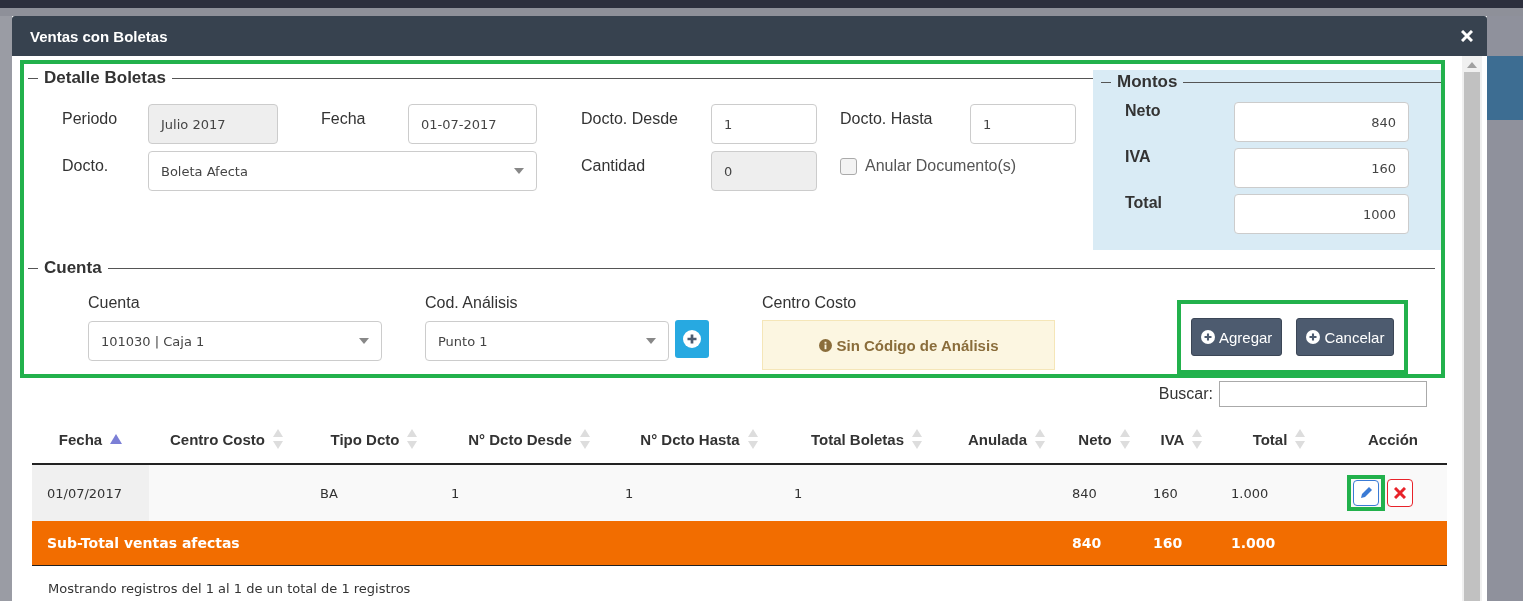 The height and width of the screenshot is (601, 1523). I want to click on field-label: Neto, so click(1143, 111).